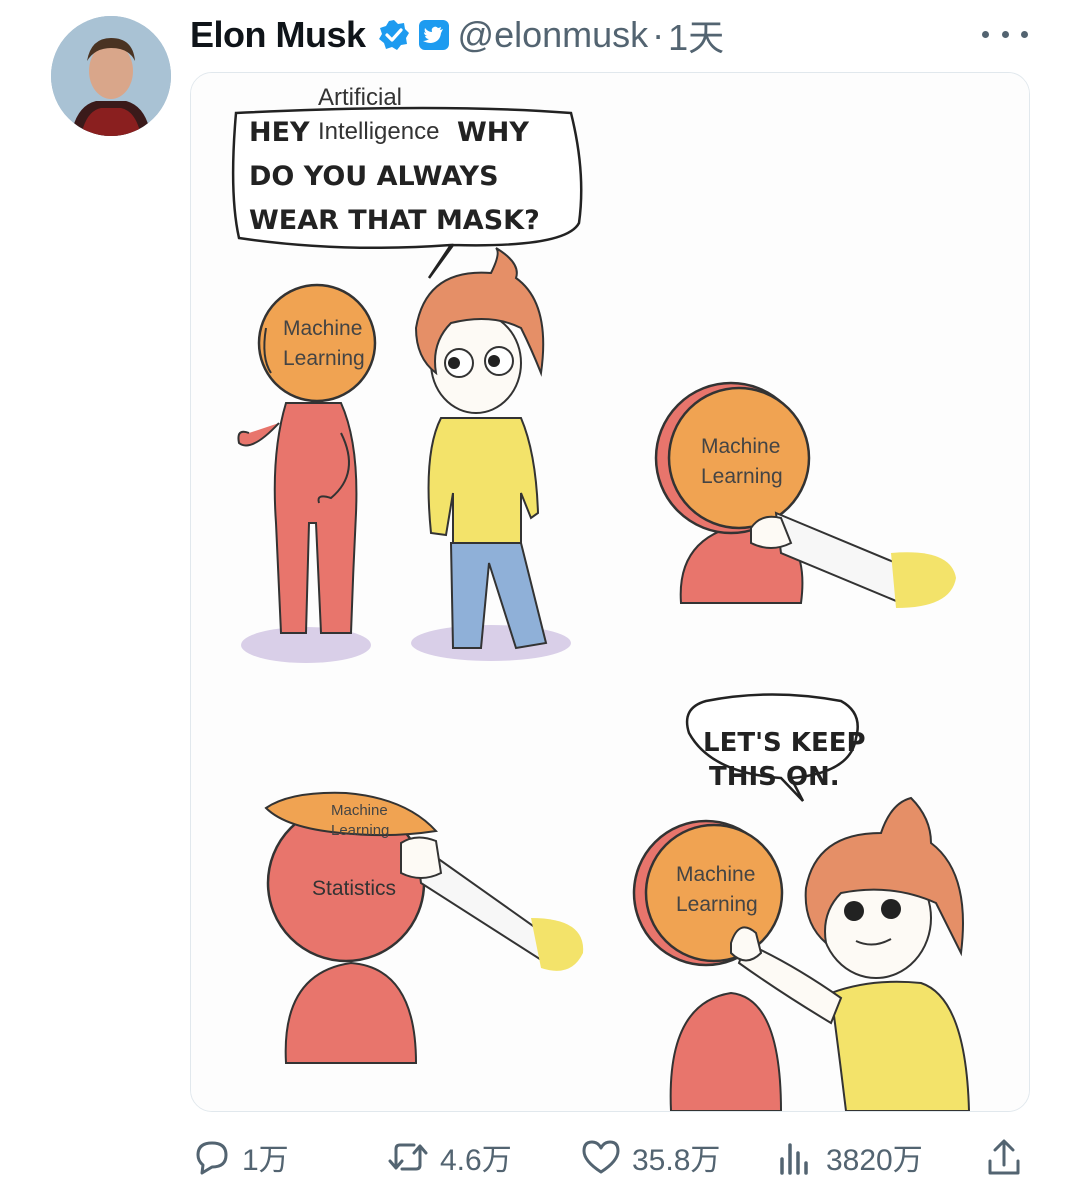  Describe the element at coordinates (540, 1157) in the screenshot. I see `tweet-actions: 1万 4.6万 35.8万 3820万` at that location.